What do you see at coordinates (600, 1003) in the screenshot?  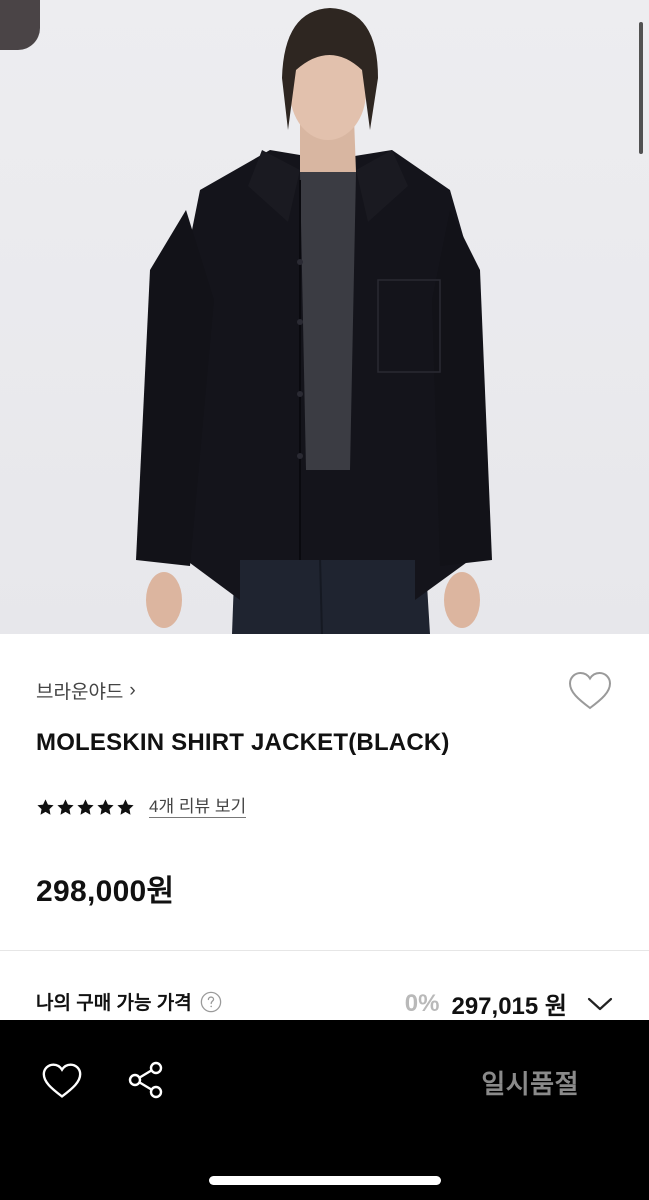 I see `chevron-down-icon` at bounding box center [600, 1003].